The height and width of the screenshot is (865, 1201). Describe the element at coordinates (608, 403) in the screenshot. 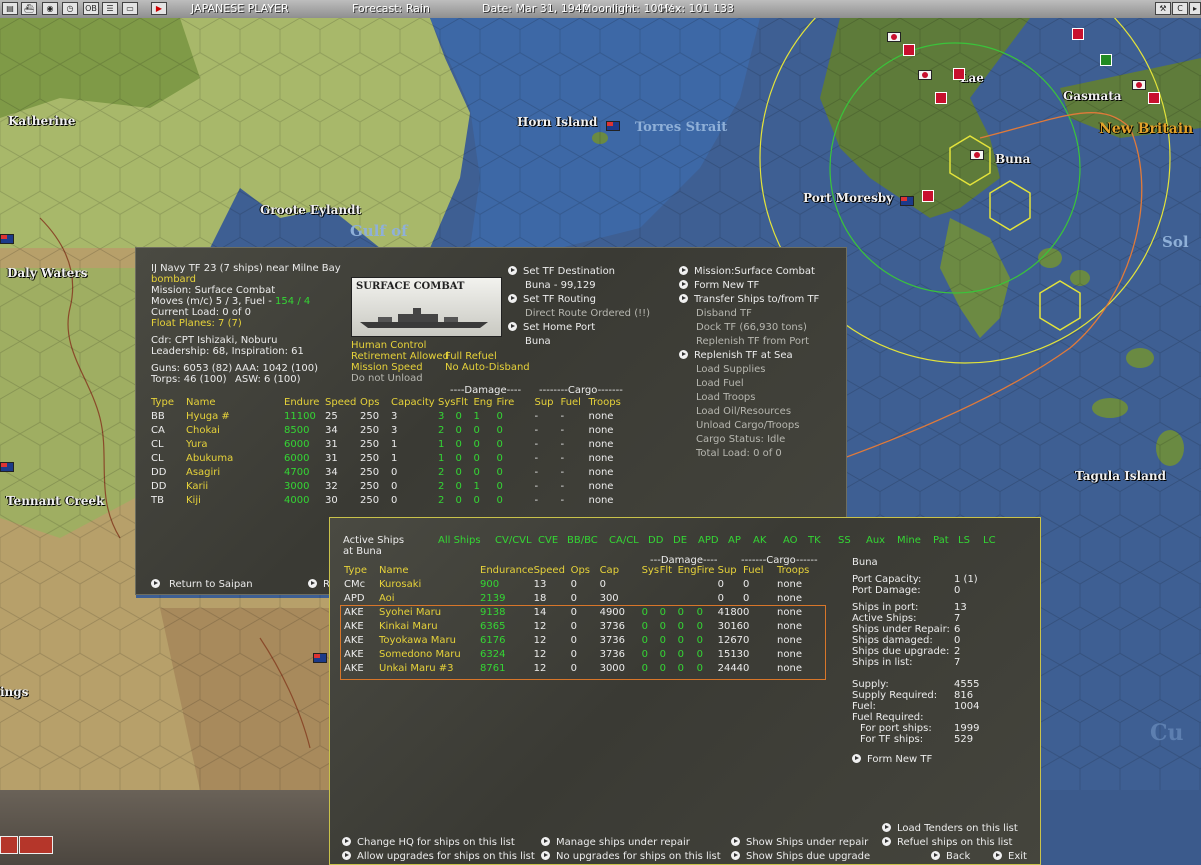

I see `tf-column-header: Troops` at that location.